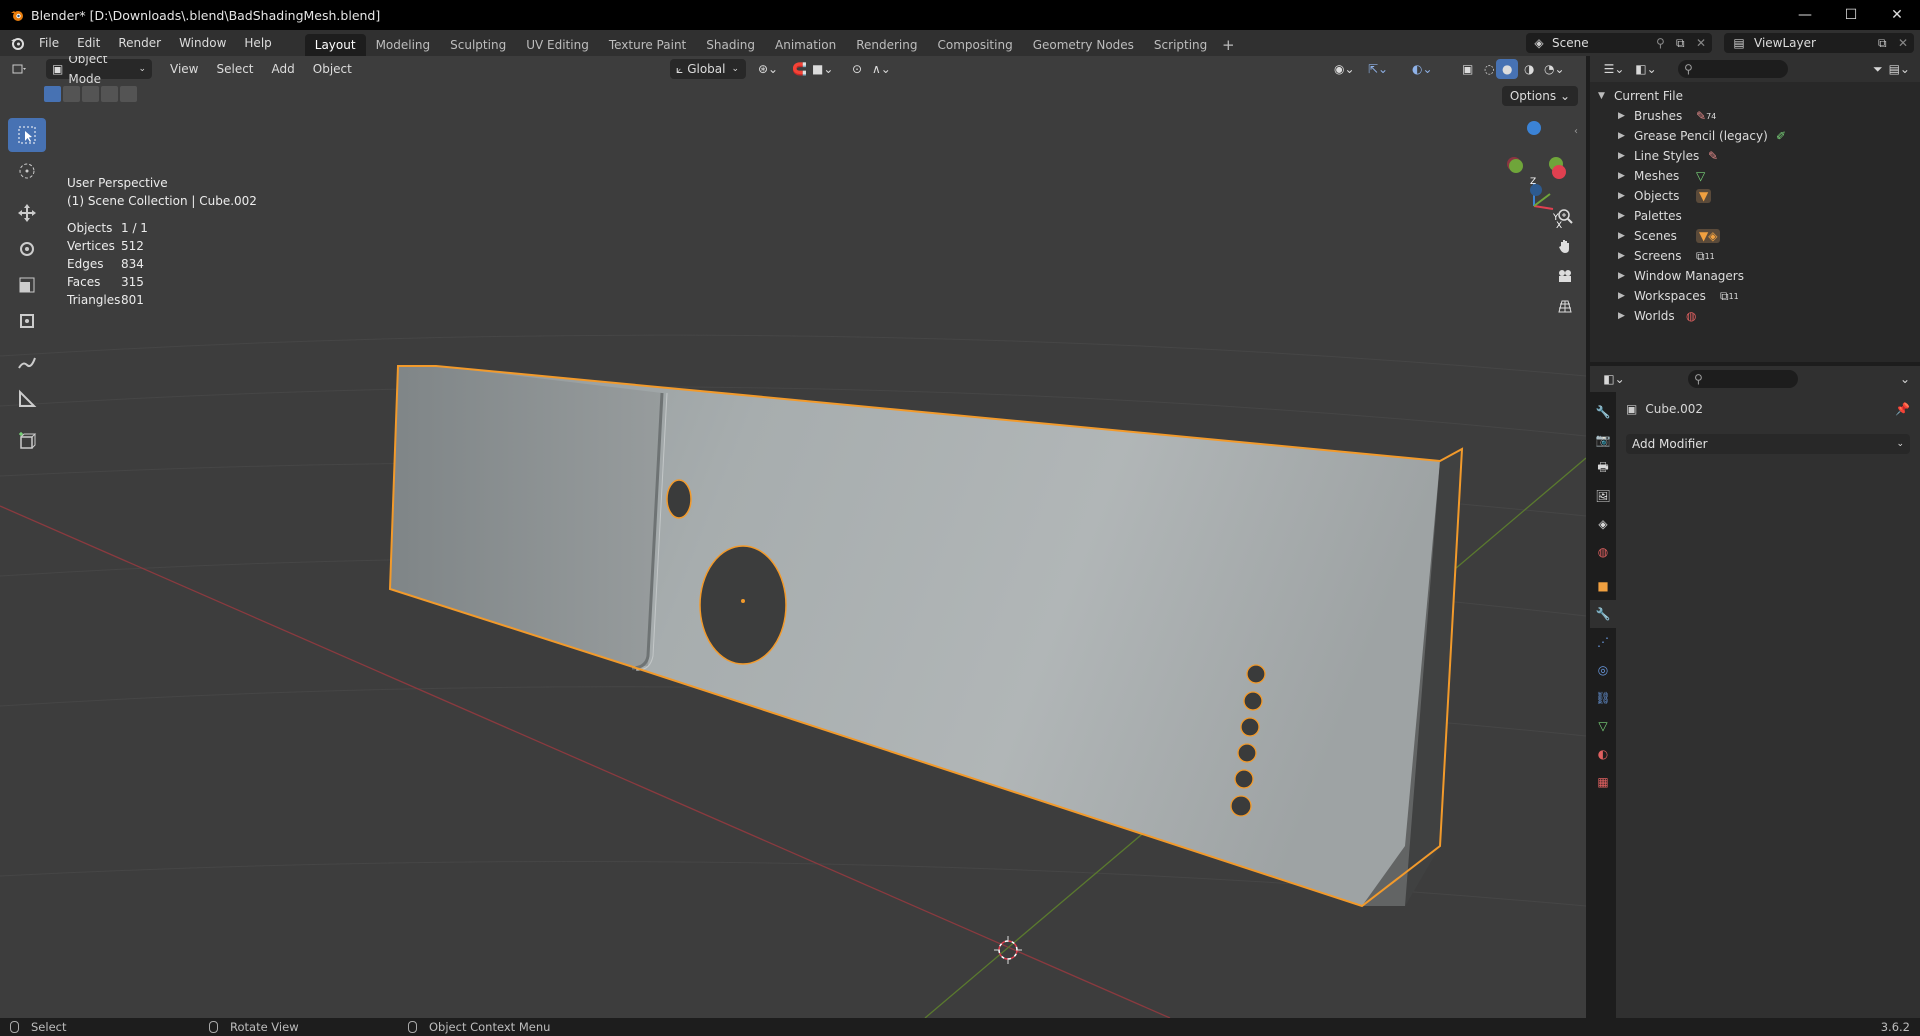 The image size is (1920, 1036). I want to click on view-layer-selector: ▤ ViewLayer ⧉ ✕, so click(1819, 43).